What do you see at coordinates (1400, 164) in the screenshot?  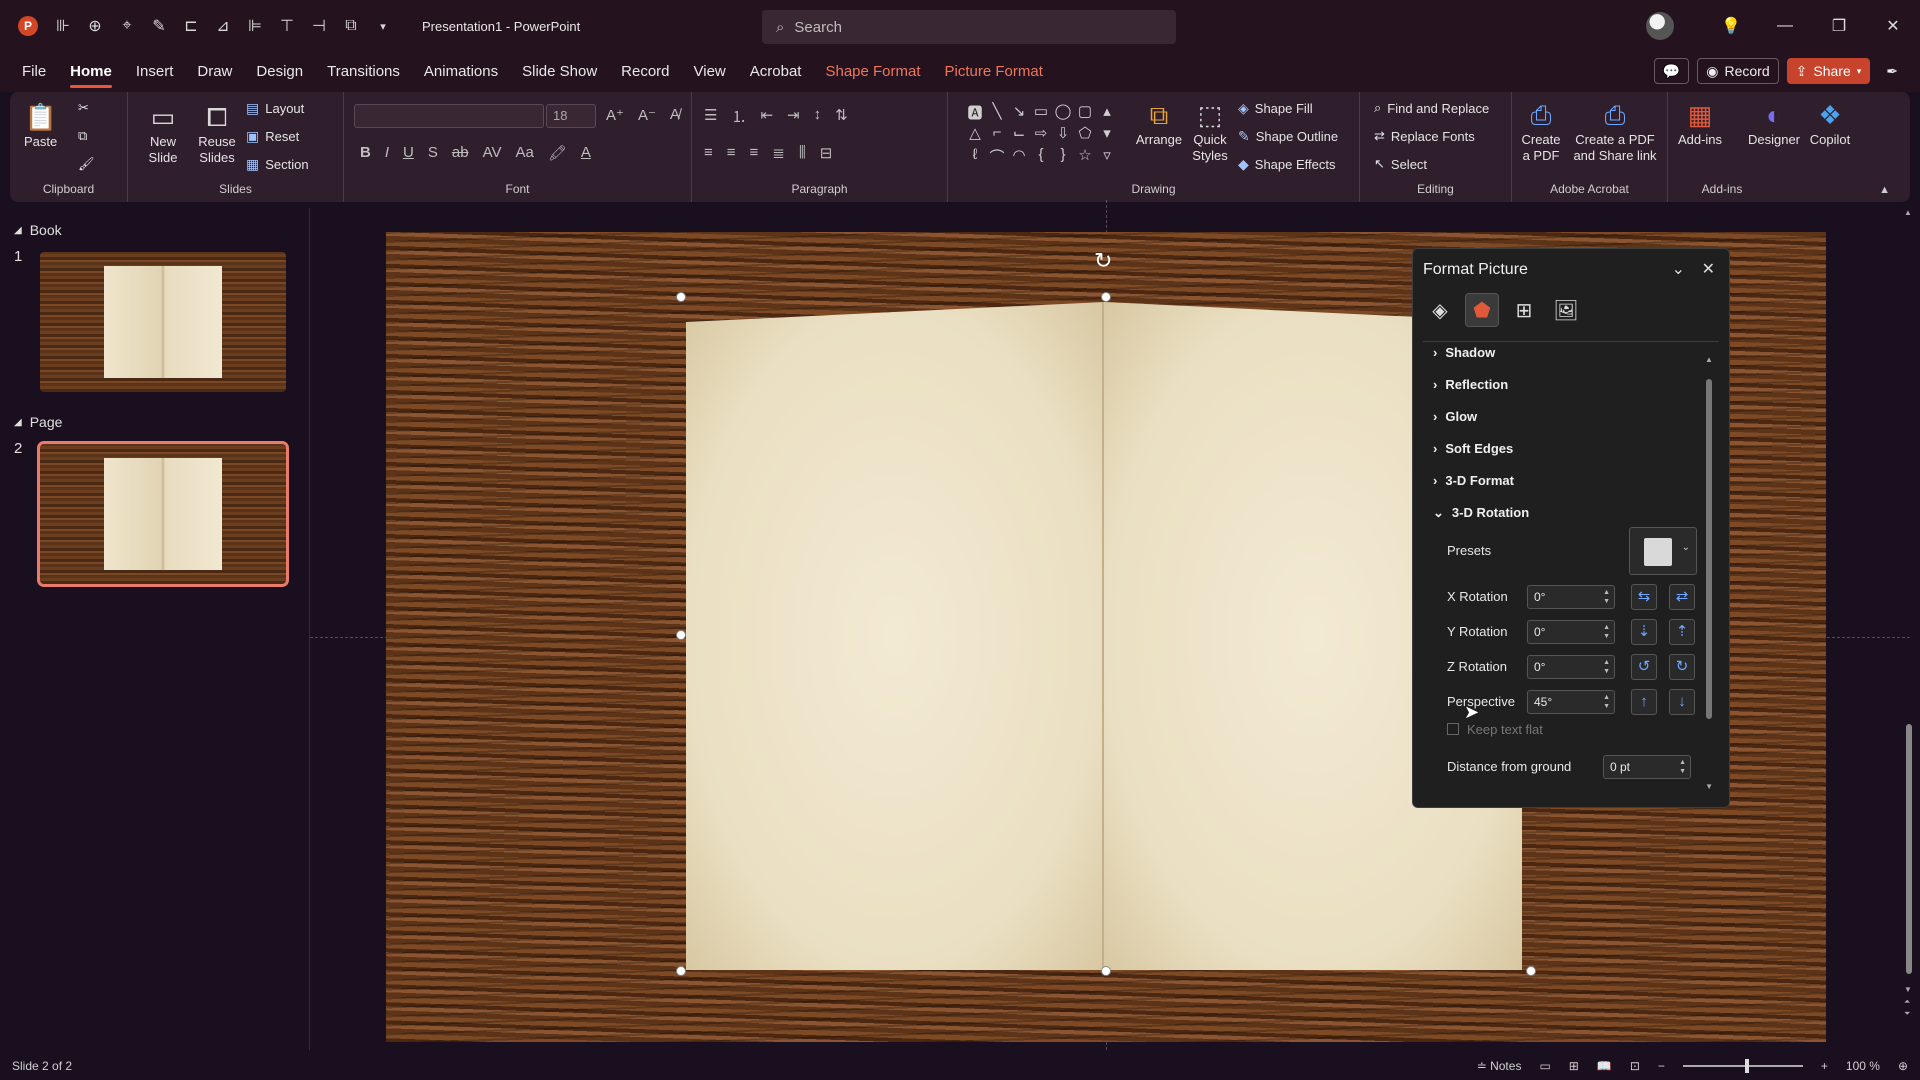 I see `select-button: ↖ Select` at bounding box center [1400, 164].